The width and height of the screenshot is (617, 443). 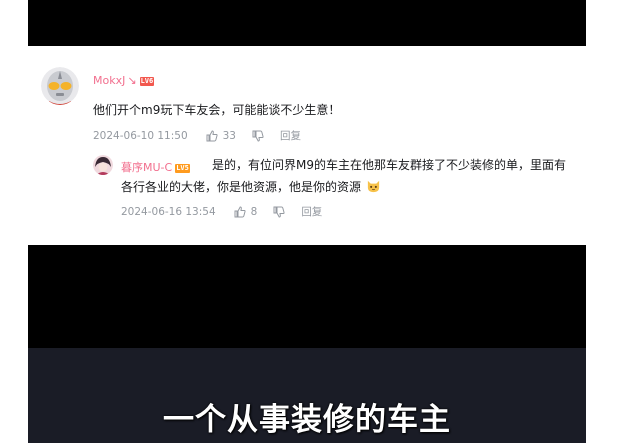 What do you see at coordinates (373, 186) in the screenshot?
I see `cat-face-emoji-icon` at bounding box center [373, 186].